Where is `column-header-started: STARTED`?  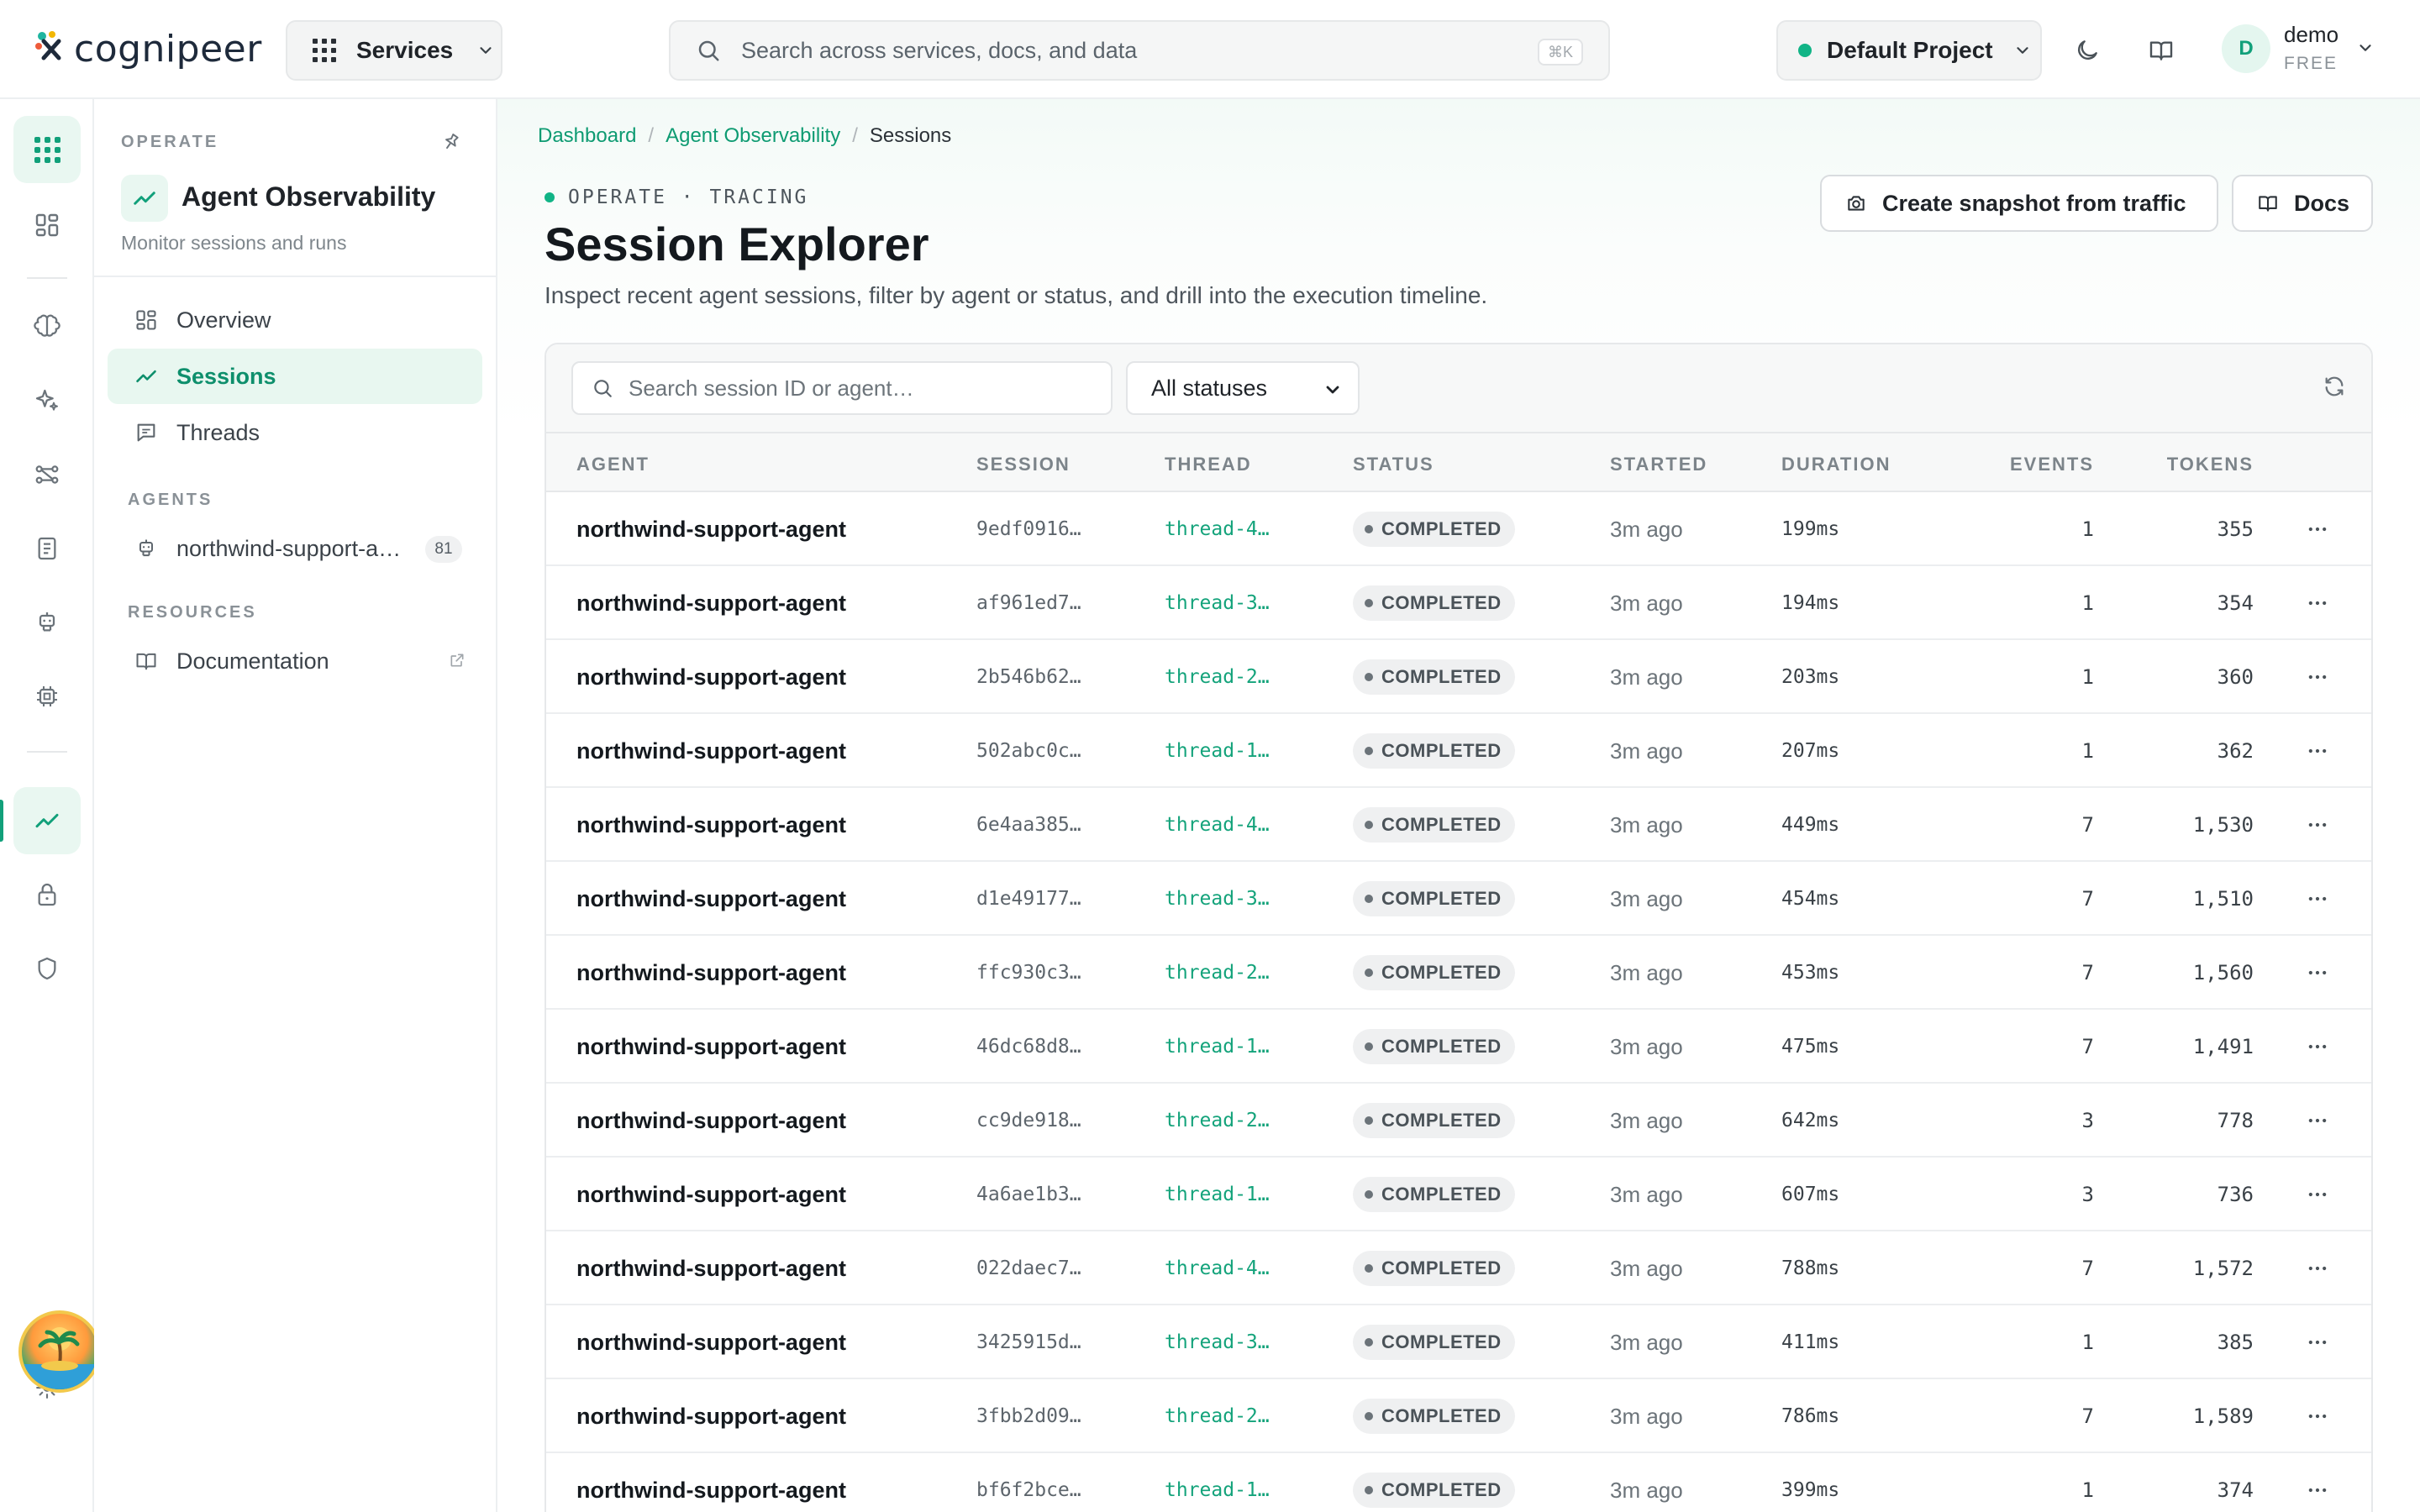
column-header-started: STARTED is located at coordinates (1658, 464).